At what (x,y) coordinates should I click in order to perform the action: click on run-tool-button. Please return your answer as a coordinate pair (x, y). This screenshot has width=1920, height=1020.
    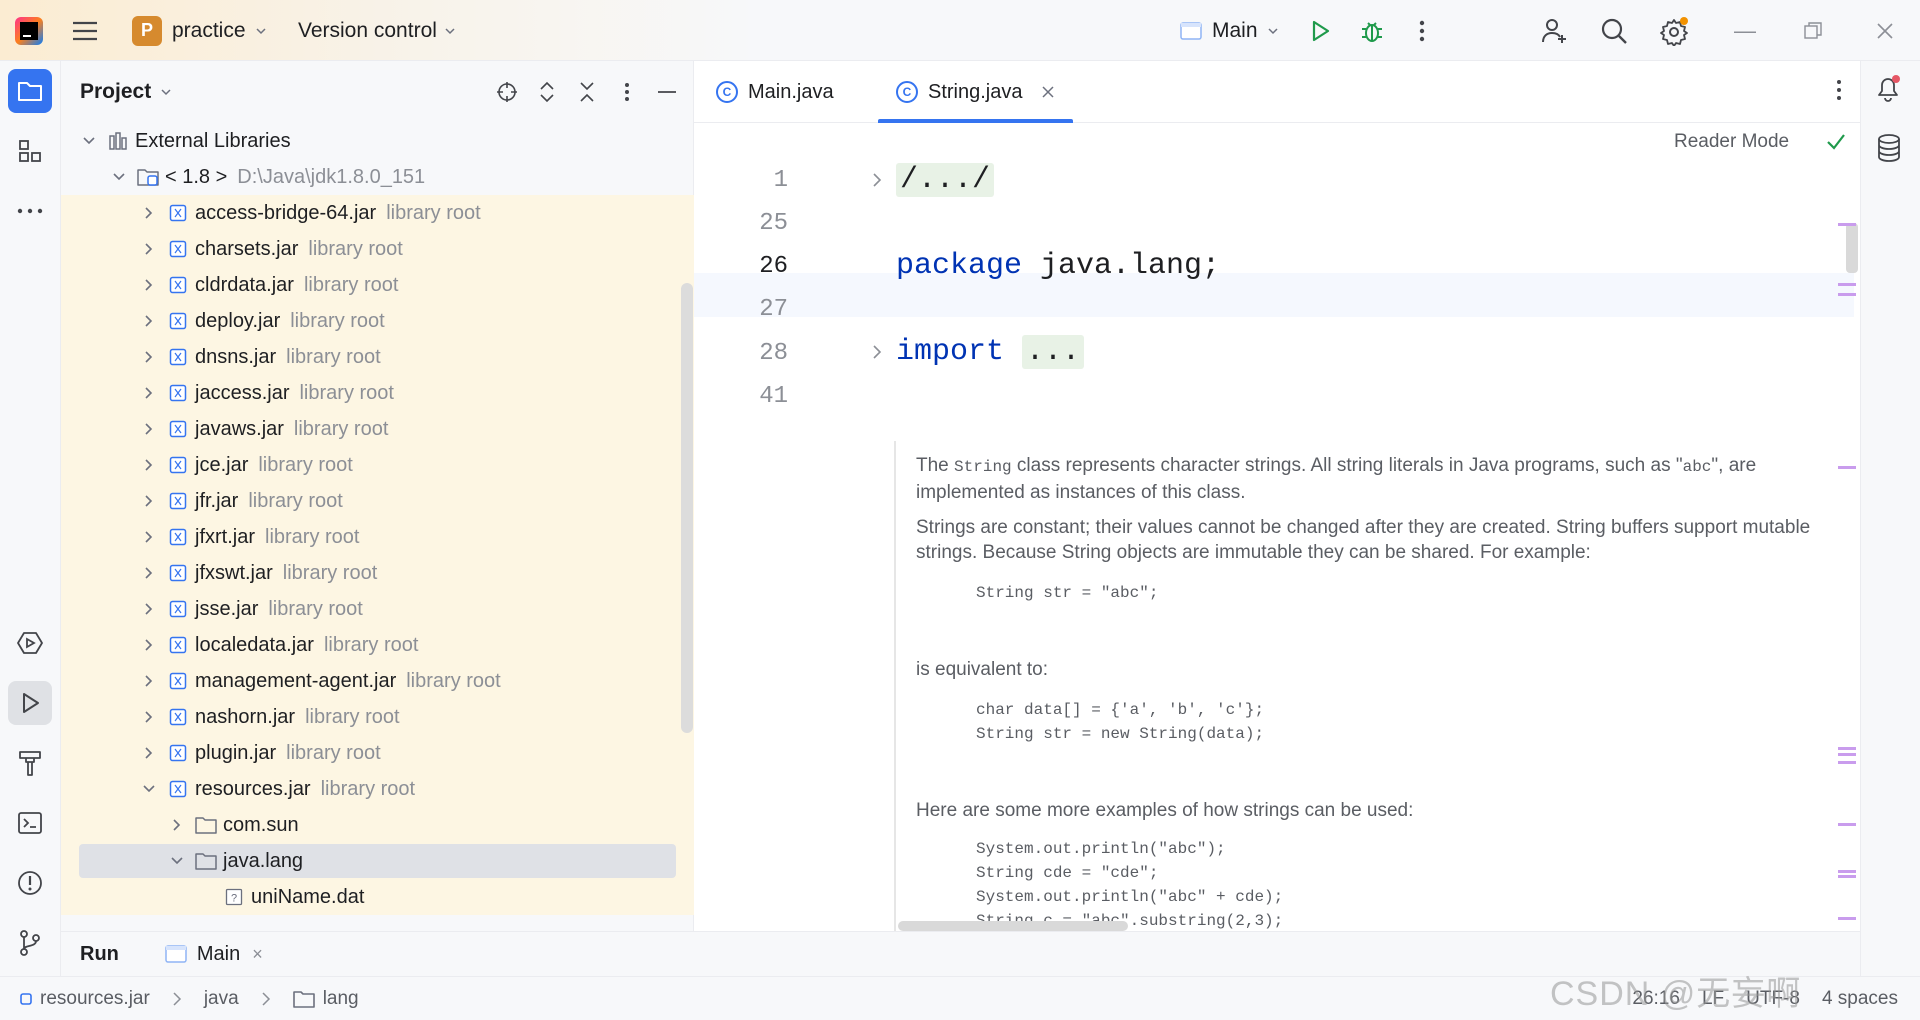
    Looking at the image, I should click on (30, 703).